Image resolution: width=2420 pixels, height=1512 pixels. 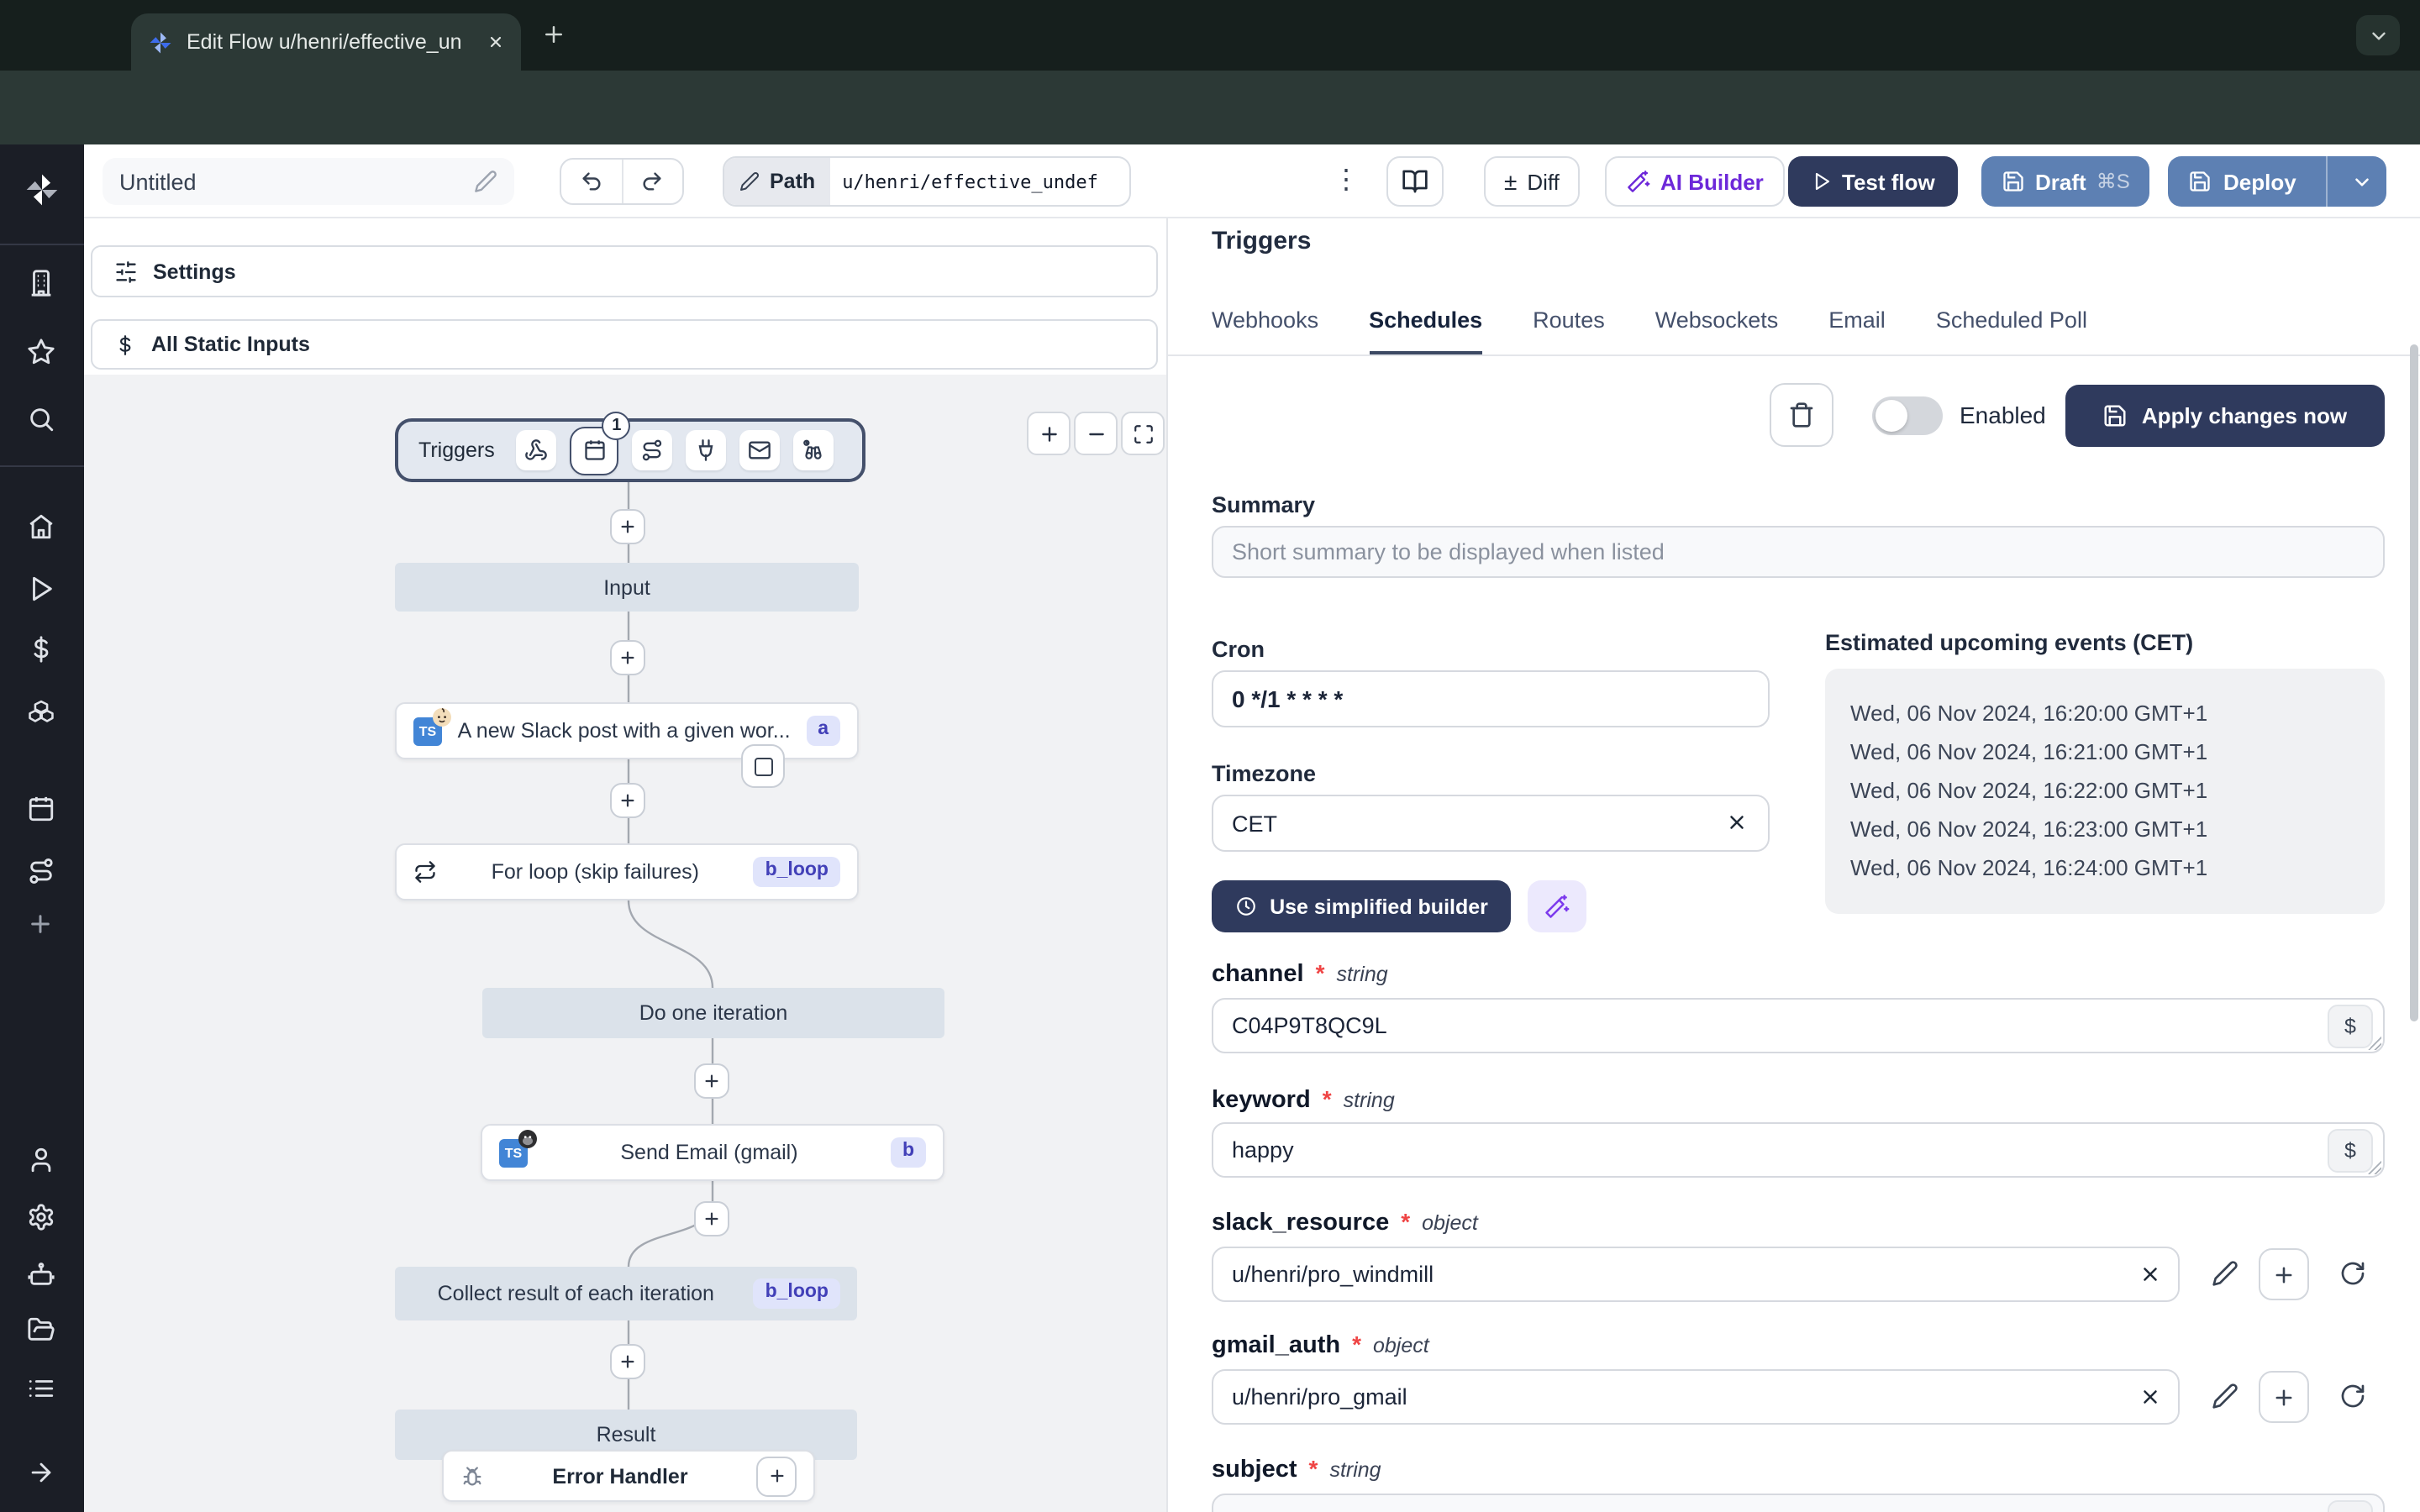 What do you see at coordinates (42, 189) in the screenshot?
I see `windmill-logo` at bounding box center [42, 189].